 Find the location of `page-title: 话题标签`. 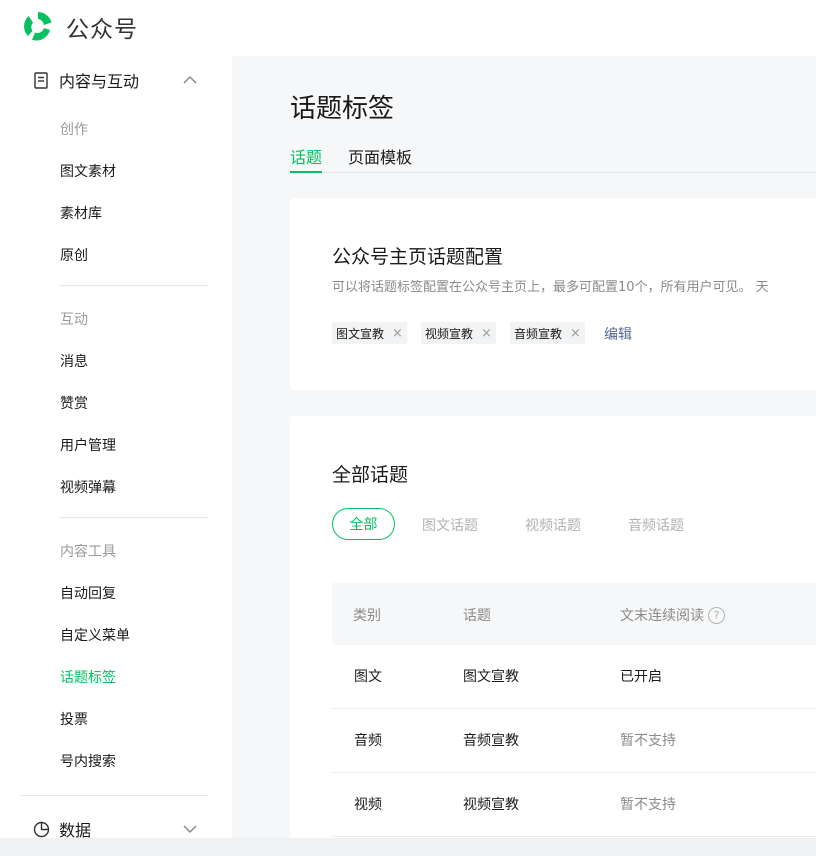

page-title: 话题标签 is located at coordinates (342, 109).